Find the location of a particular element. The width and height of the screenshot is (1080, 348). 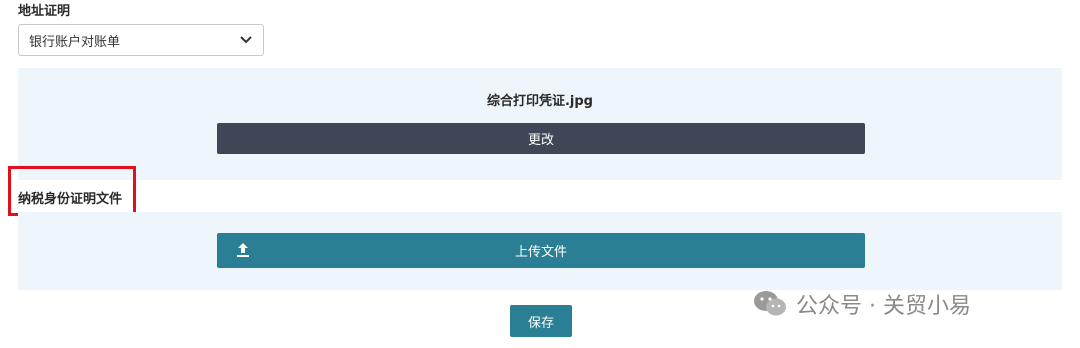

upload-file-label: 上传文件 is located at coordinates (540, 252).